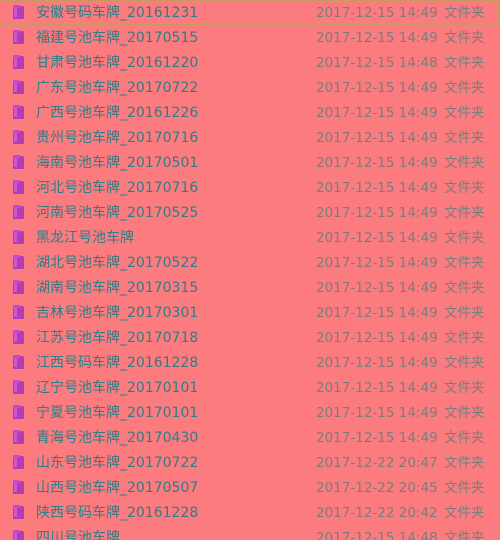  I want to click on file-name: 四川号池车牌, so click(78, 534).